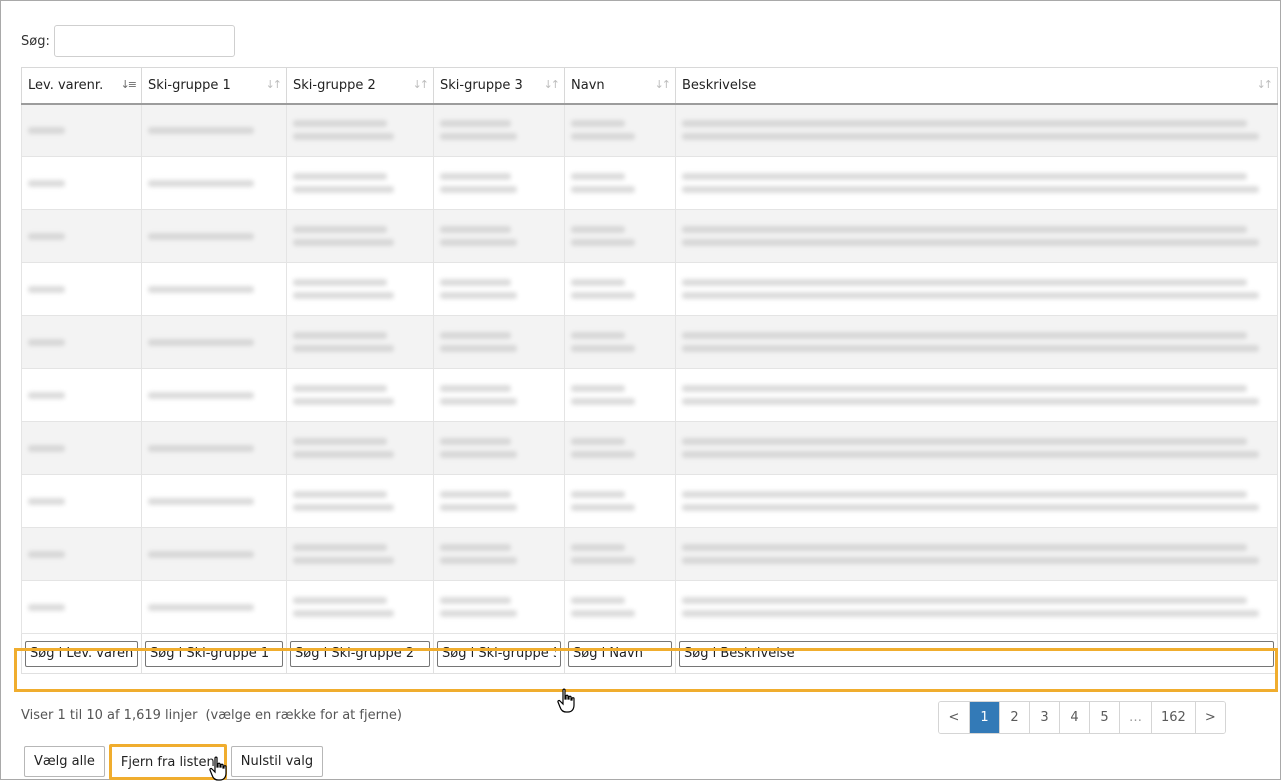 This screenshot has height=782, width=1281. What do you see at coordinates (81, 653) in the screenshot?
I see `filter-input-lev-varenr` at bounding box center [81, 653].